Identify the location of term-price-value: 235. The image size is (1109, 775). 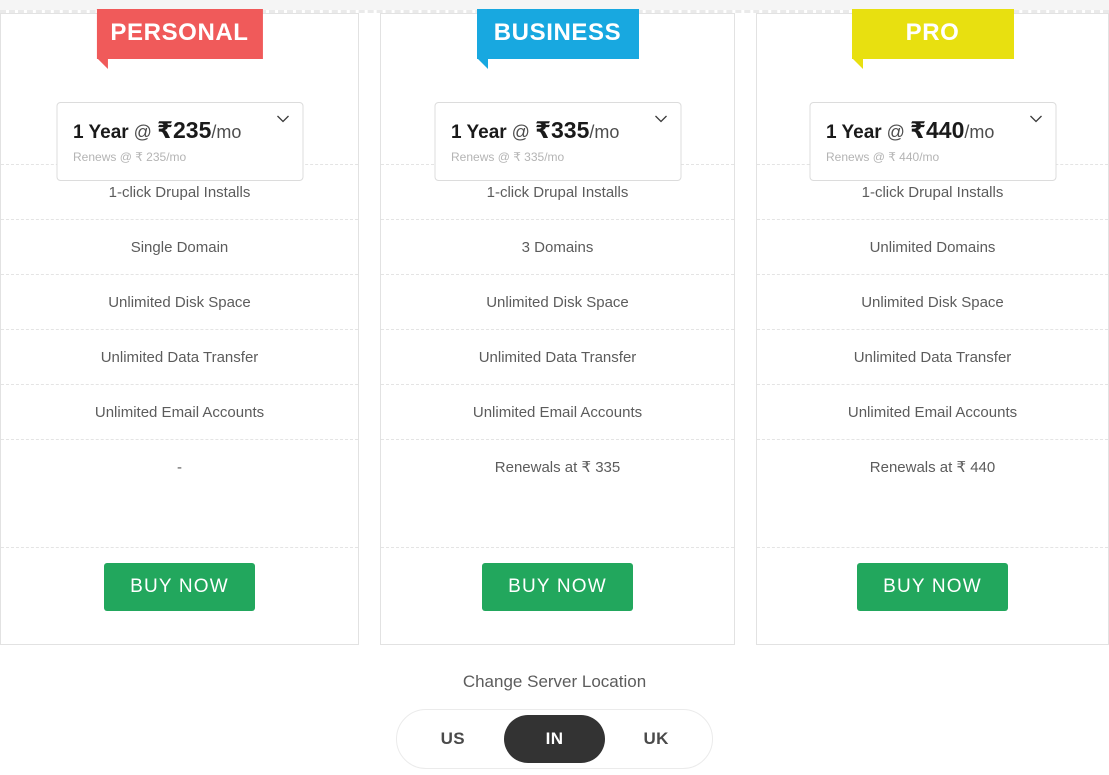
(192, 130).